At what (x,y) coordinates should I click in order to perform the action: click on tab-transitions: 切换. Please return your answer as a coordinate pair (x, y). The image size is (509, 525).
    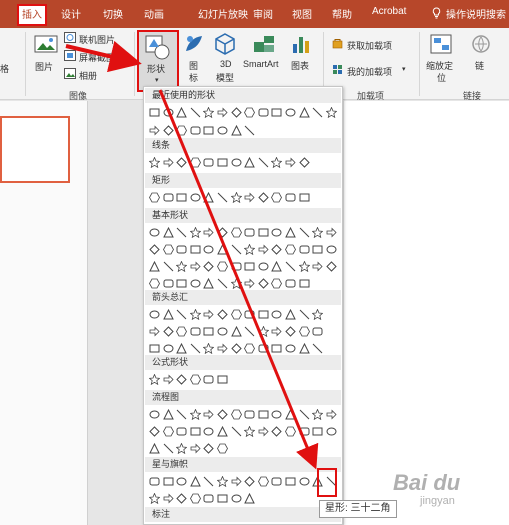
    Looking at the image, I should click on (113, 13).